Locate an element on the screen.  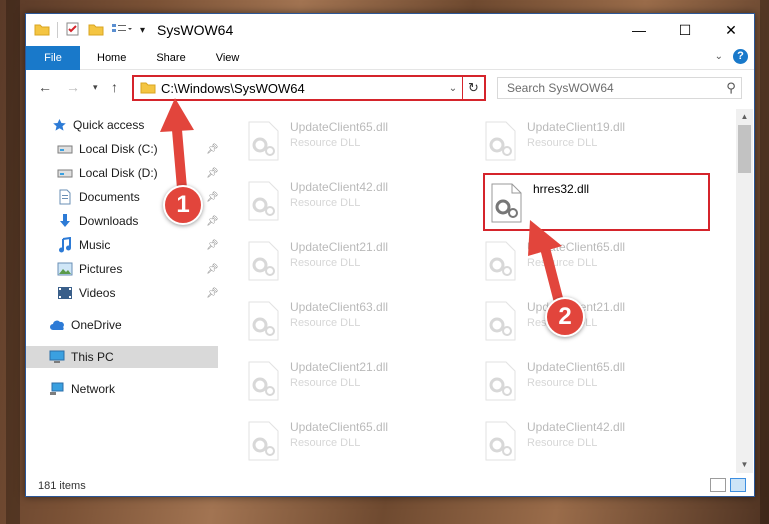
list-item: UpdateClient21.dll Resource DLL is located at coordinates (356, 261).